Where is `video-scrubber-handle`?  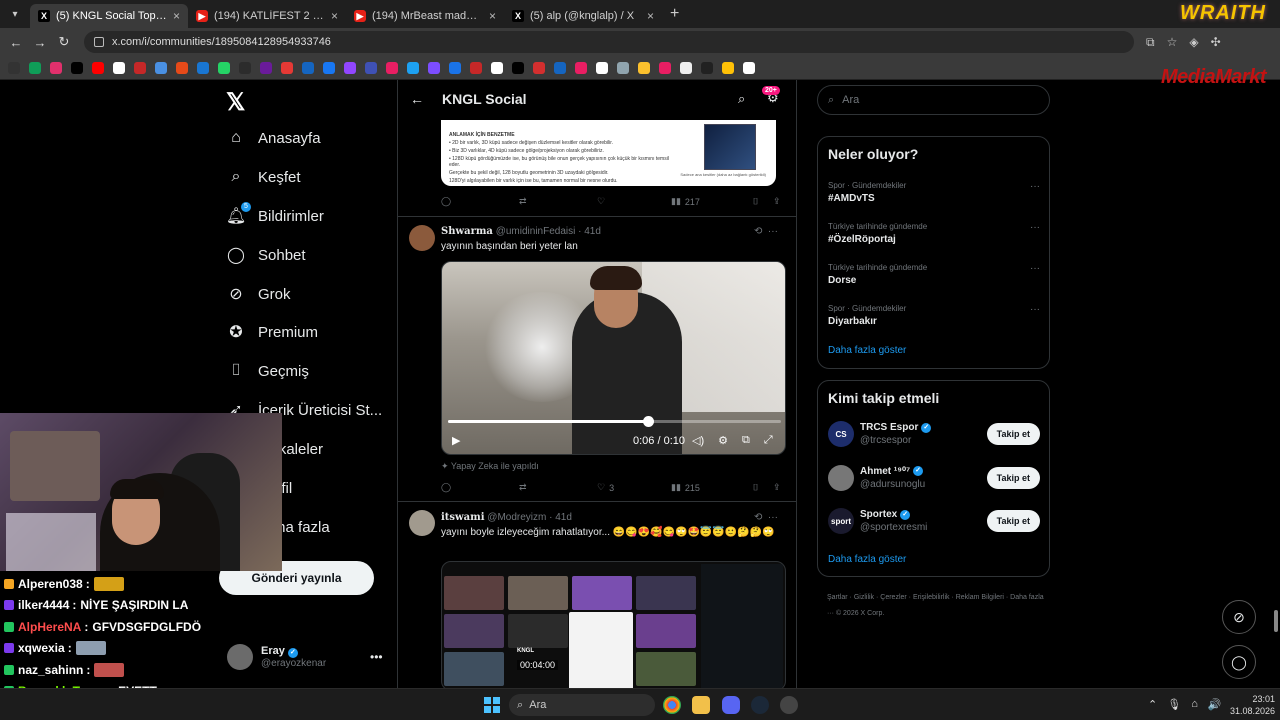
video-scrubber-handle is located at coordinates (648, 421).